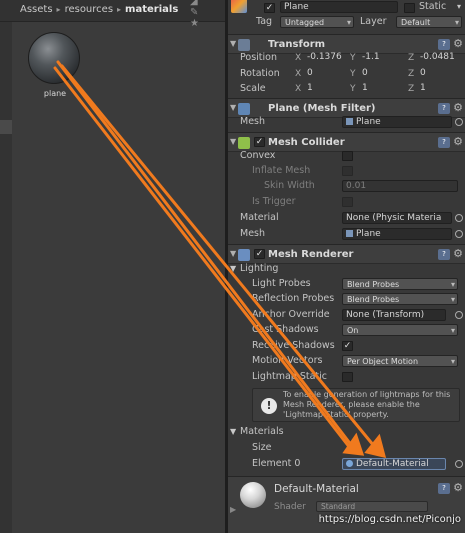 The height and width of the screenshot is (533, 465). What do you see at coordinates (394, 464) in the screenshot?
I see `element0-material-field: Default-Material` at bounding box center [394, 464].